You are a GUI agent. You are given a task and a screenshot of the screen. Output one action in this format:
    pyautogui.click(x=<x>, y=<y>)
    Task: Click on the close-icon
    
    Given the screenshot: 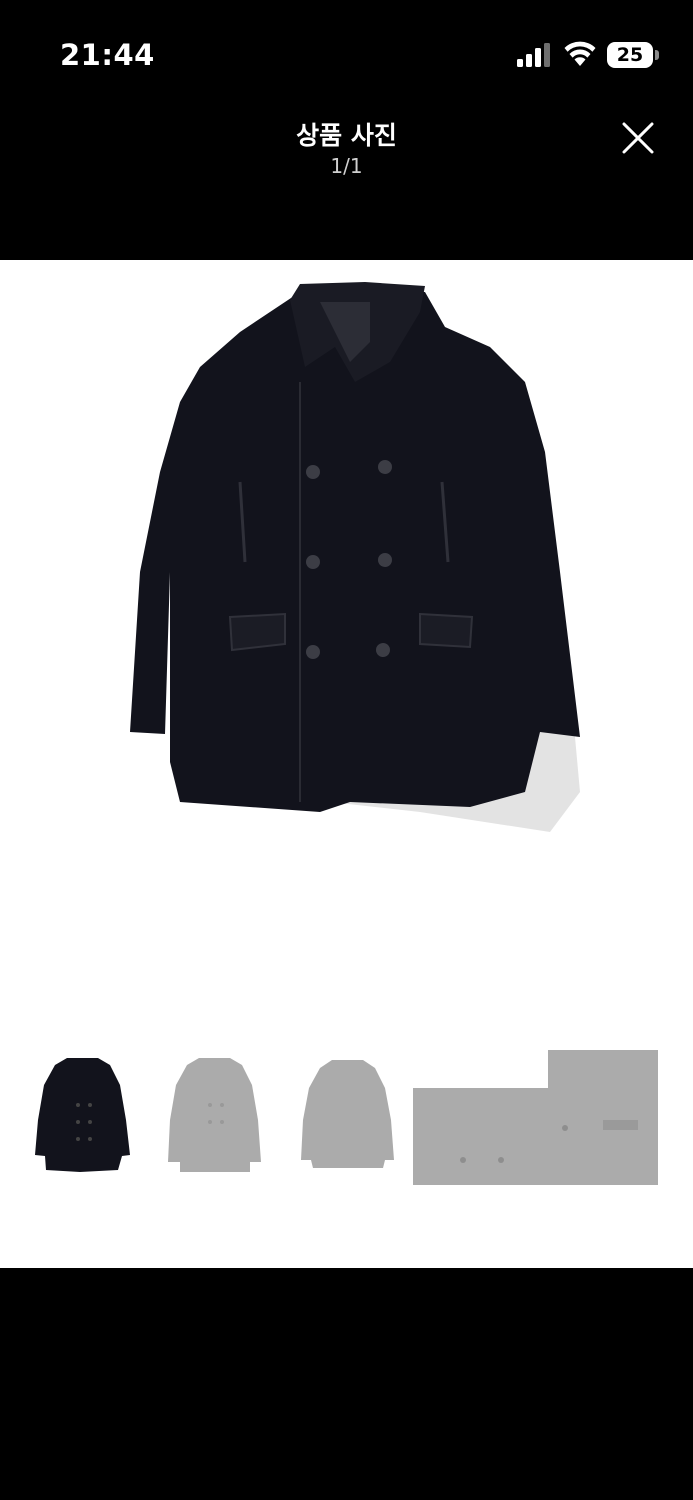 What is the action you would take?
    pyautogui.click(x=638, y=138)
    